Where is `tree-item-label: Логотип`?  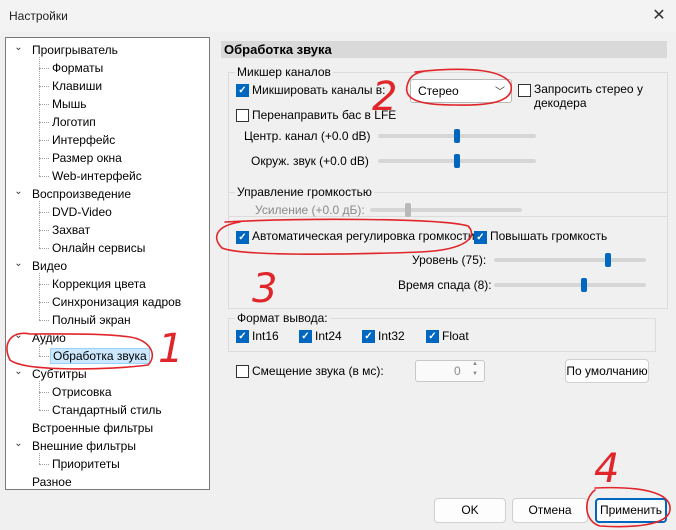 tree-item-label: Логотип is located at coordinates (74, 122).